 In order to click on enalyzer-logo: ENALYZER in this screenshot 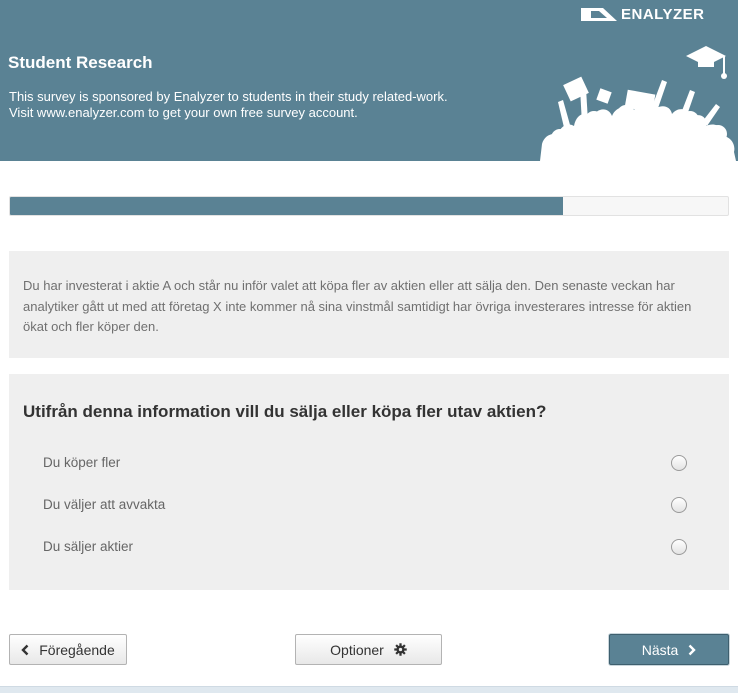, I will do `click(642, 14)`.